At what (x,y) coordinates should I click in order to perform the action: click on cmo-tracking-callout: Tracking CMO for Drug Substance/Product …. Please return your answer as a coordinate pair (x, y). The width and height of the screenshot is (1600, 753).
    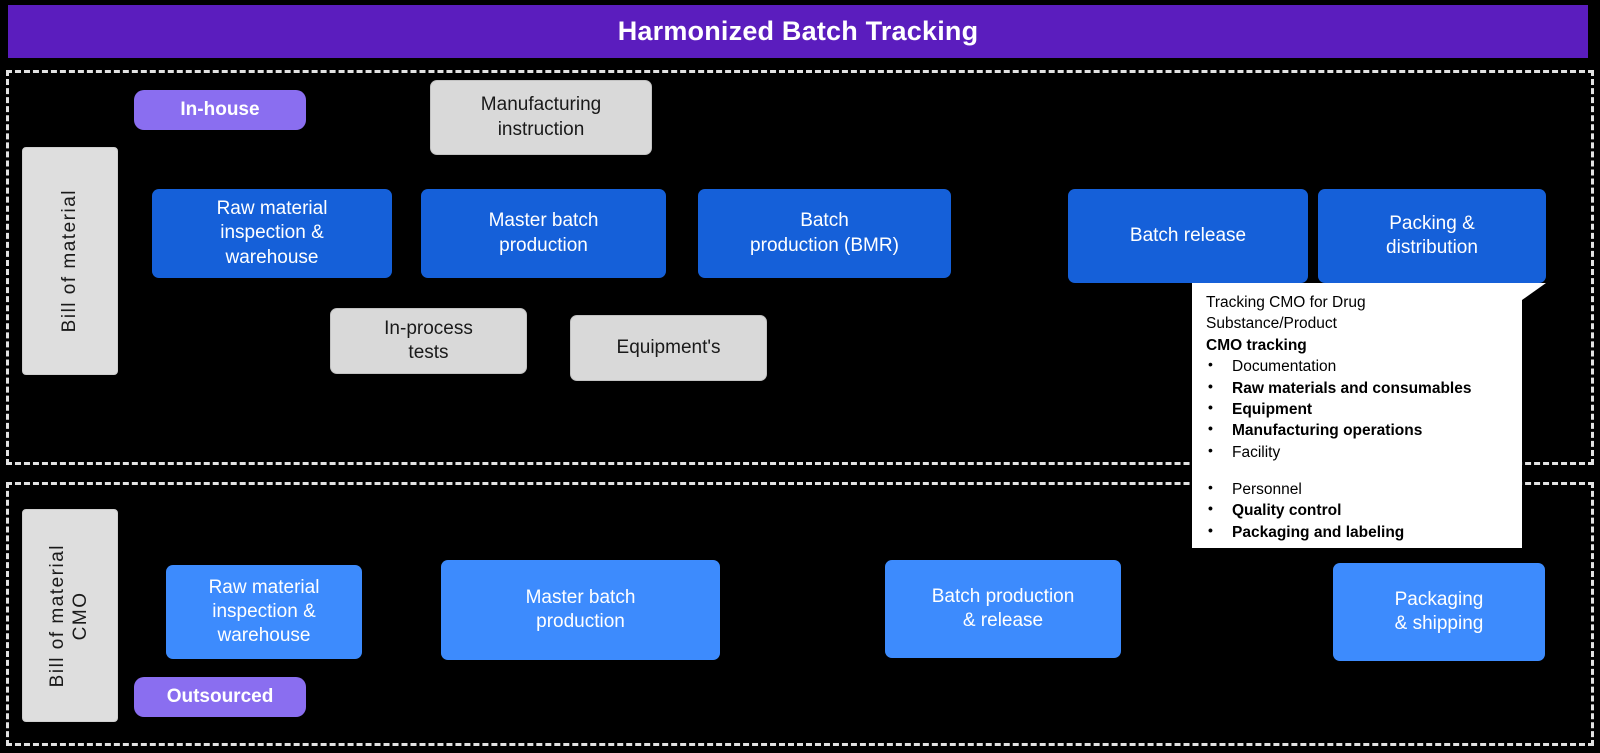
    Looking at the image, I should click on (1369, 415).